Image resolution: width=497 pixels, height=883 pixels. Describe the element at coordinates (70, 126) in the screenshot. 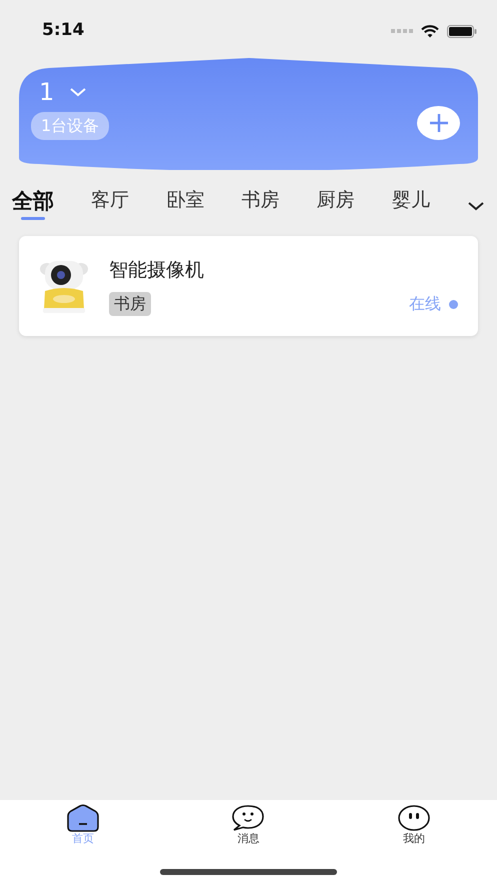

I see `device-count-badge: 1台设备` at that location.